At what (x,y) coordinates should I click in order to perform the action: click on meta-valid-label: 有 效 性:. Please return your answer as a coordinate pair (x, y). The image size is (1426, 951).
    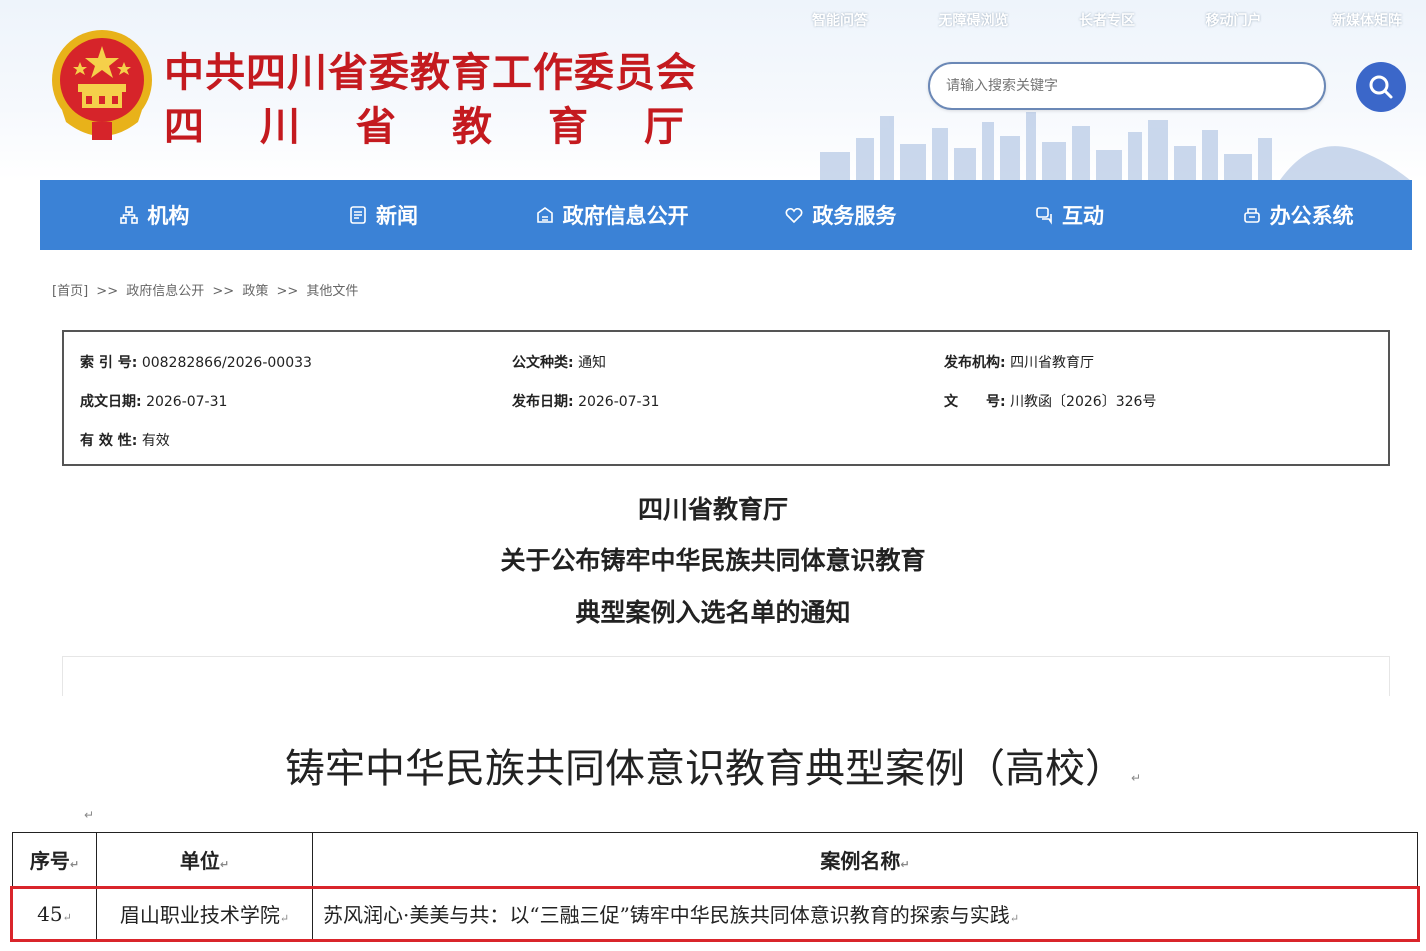
    Looking at the image, I should click on (109, 441).